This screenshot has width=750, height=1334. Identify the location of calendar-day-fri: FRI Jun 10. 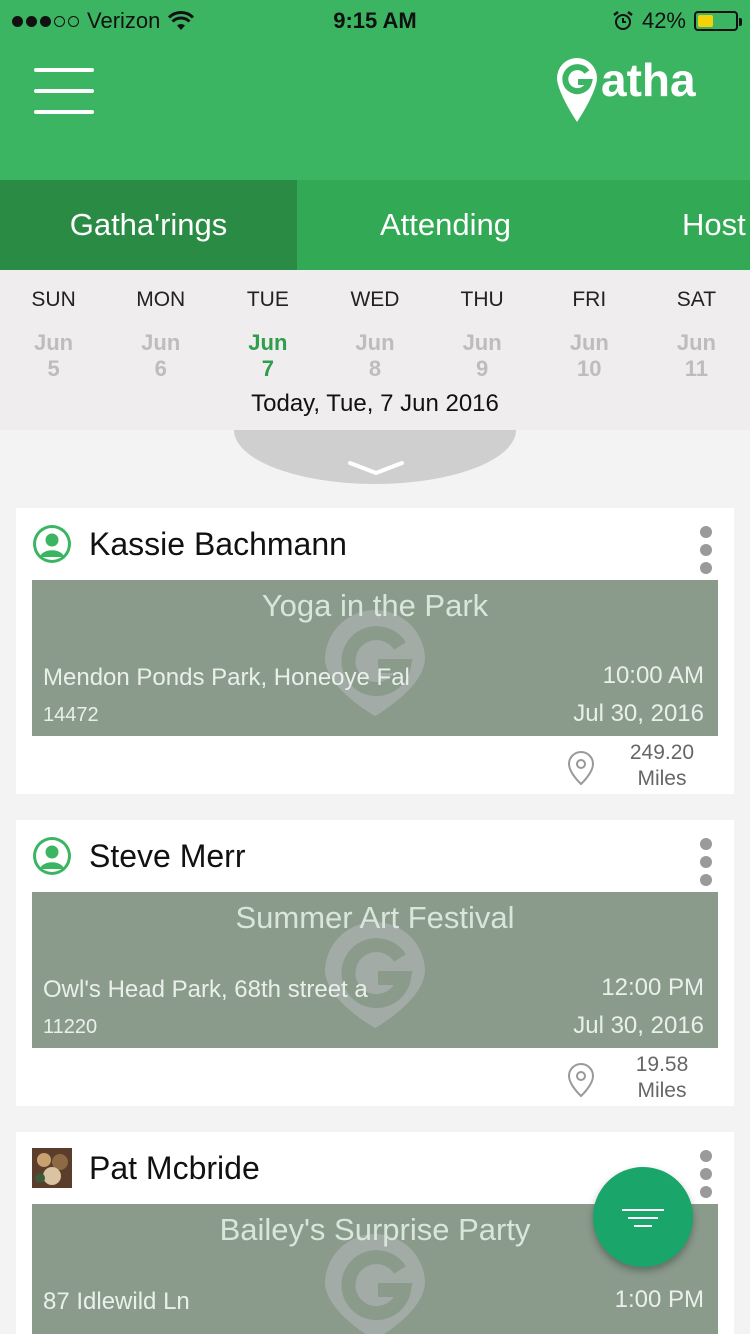
(589, 326).